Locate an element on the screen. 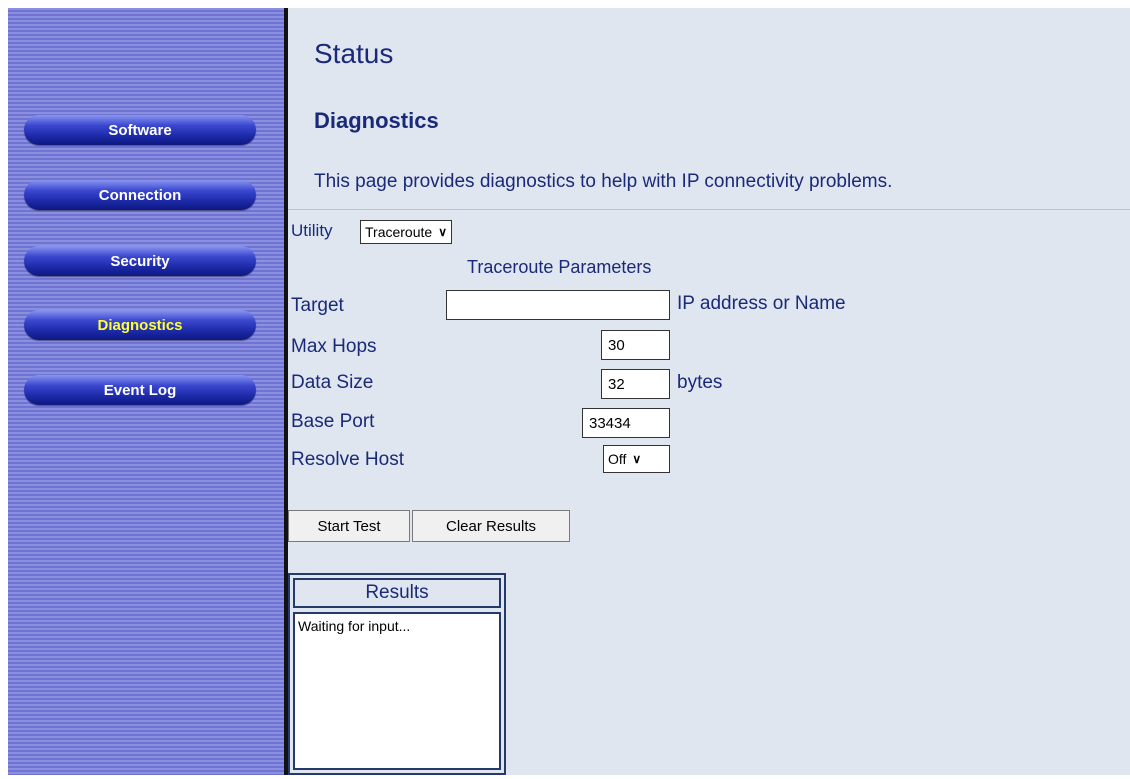 The width and height of the screenshot is (1130, 779). data-size-input: 32 is located at coordinates (635, 384).